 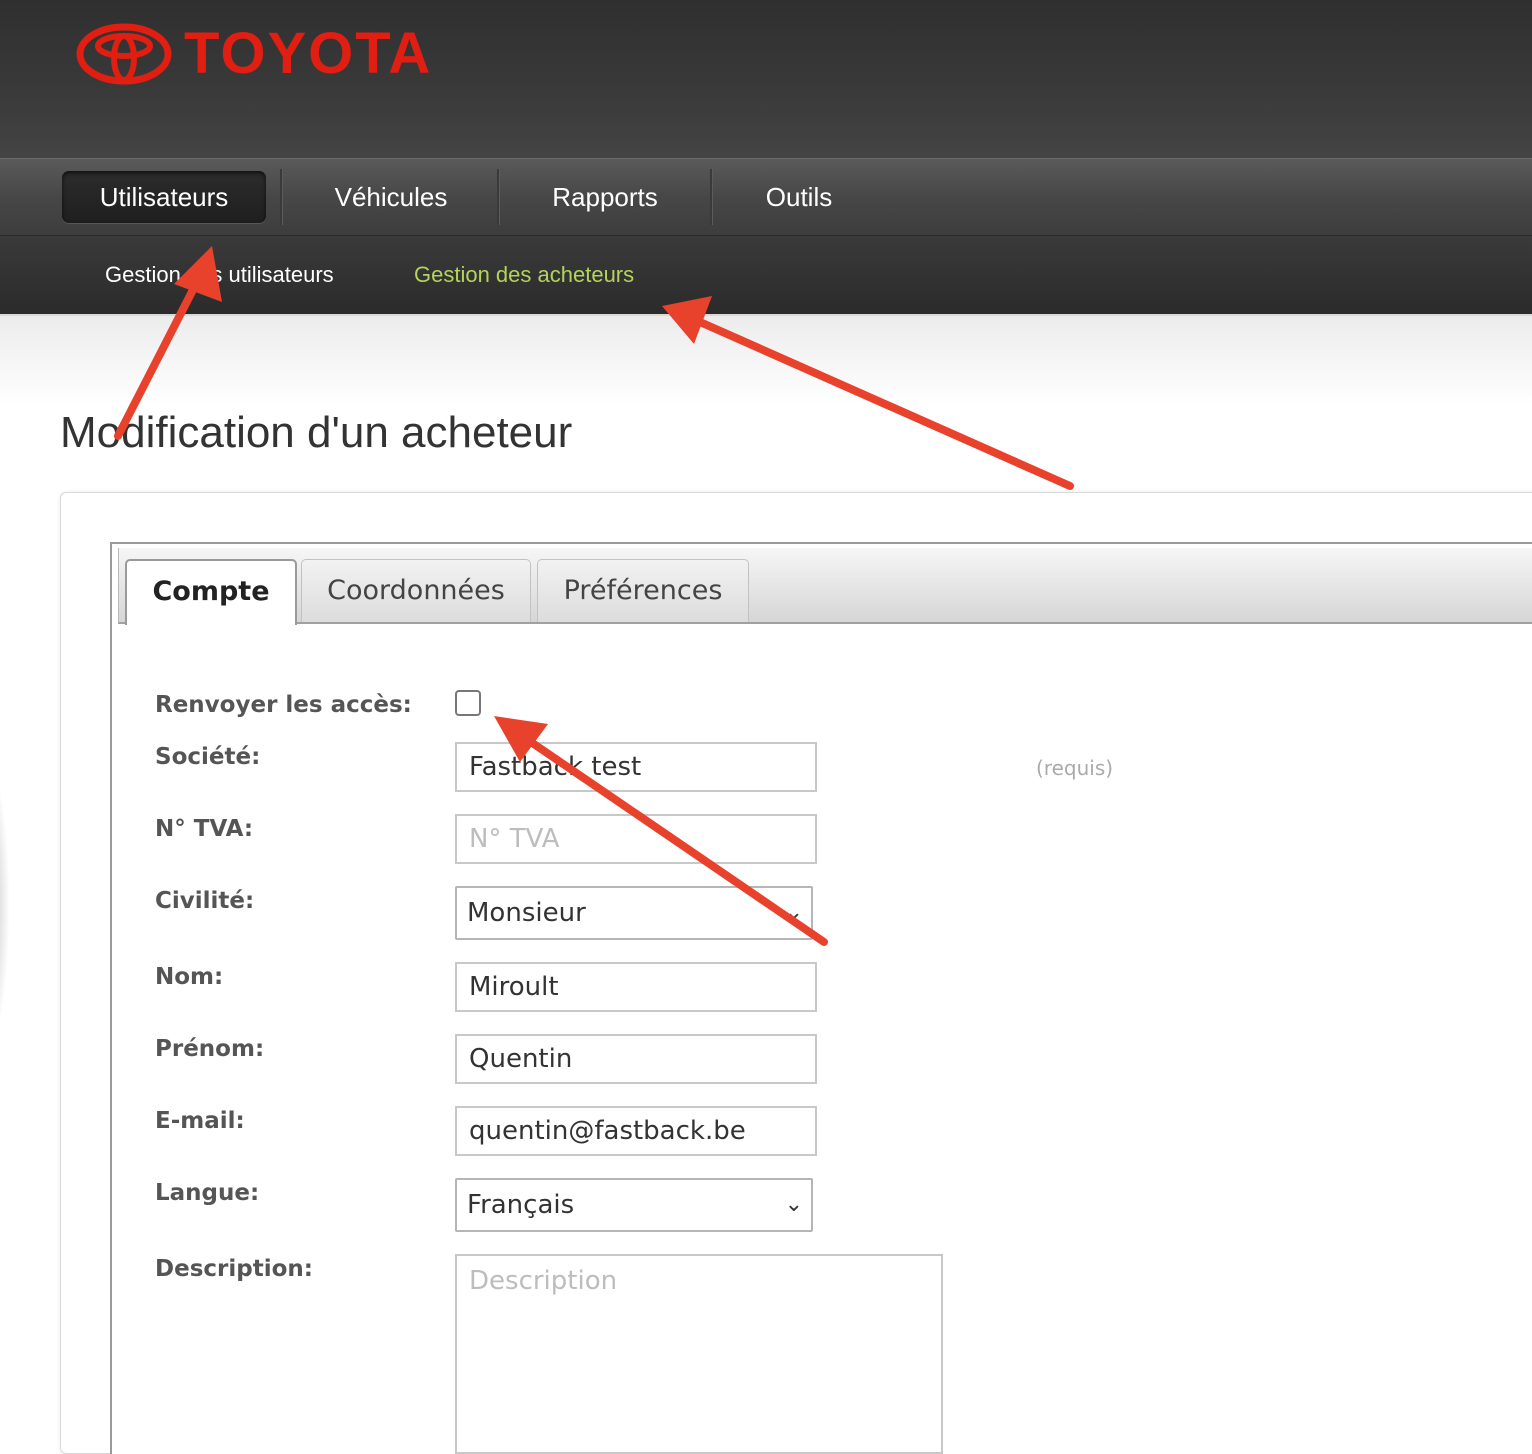 I want to click on required-note: (requis), so click(x=1075, y=768).